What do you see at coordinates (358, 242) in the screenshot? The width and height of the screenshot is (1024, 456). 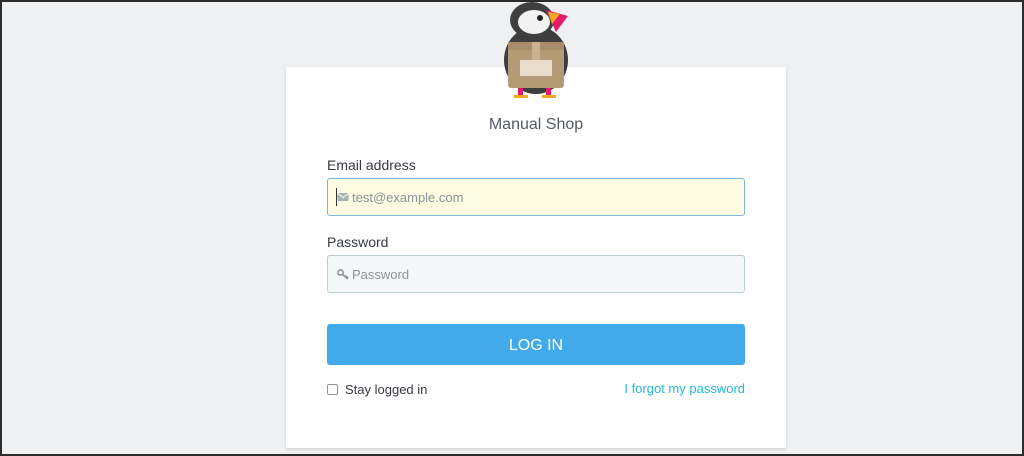 I see `password-label: Password` at bounding box center [358, 242].